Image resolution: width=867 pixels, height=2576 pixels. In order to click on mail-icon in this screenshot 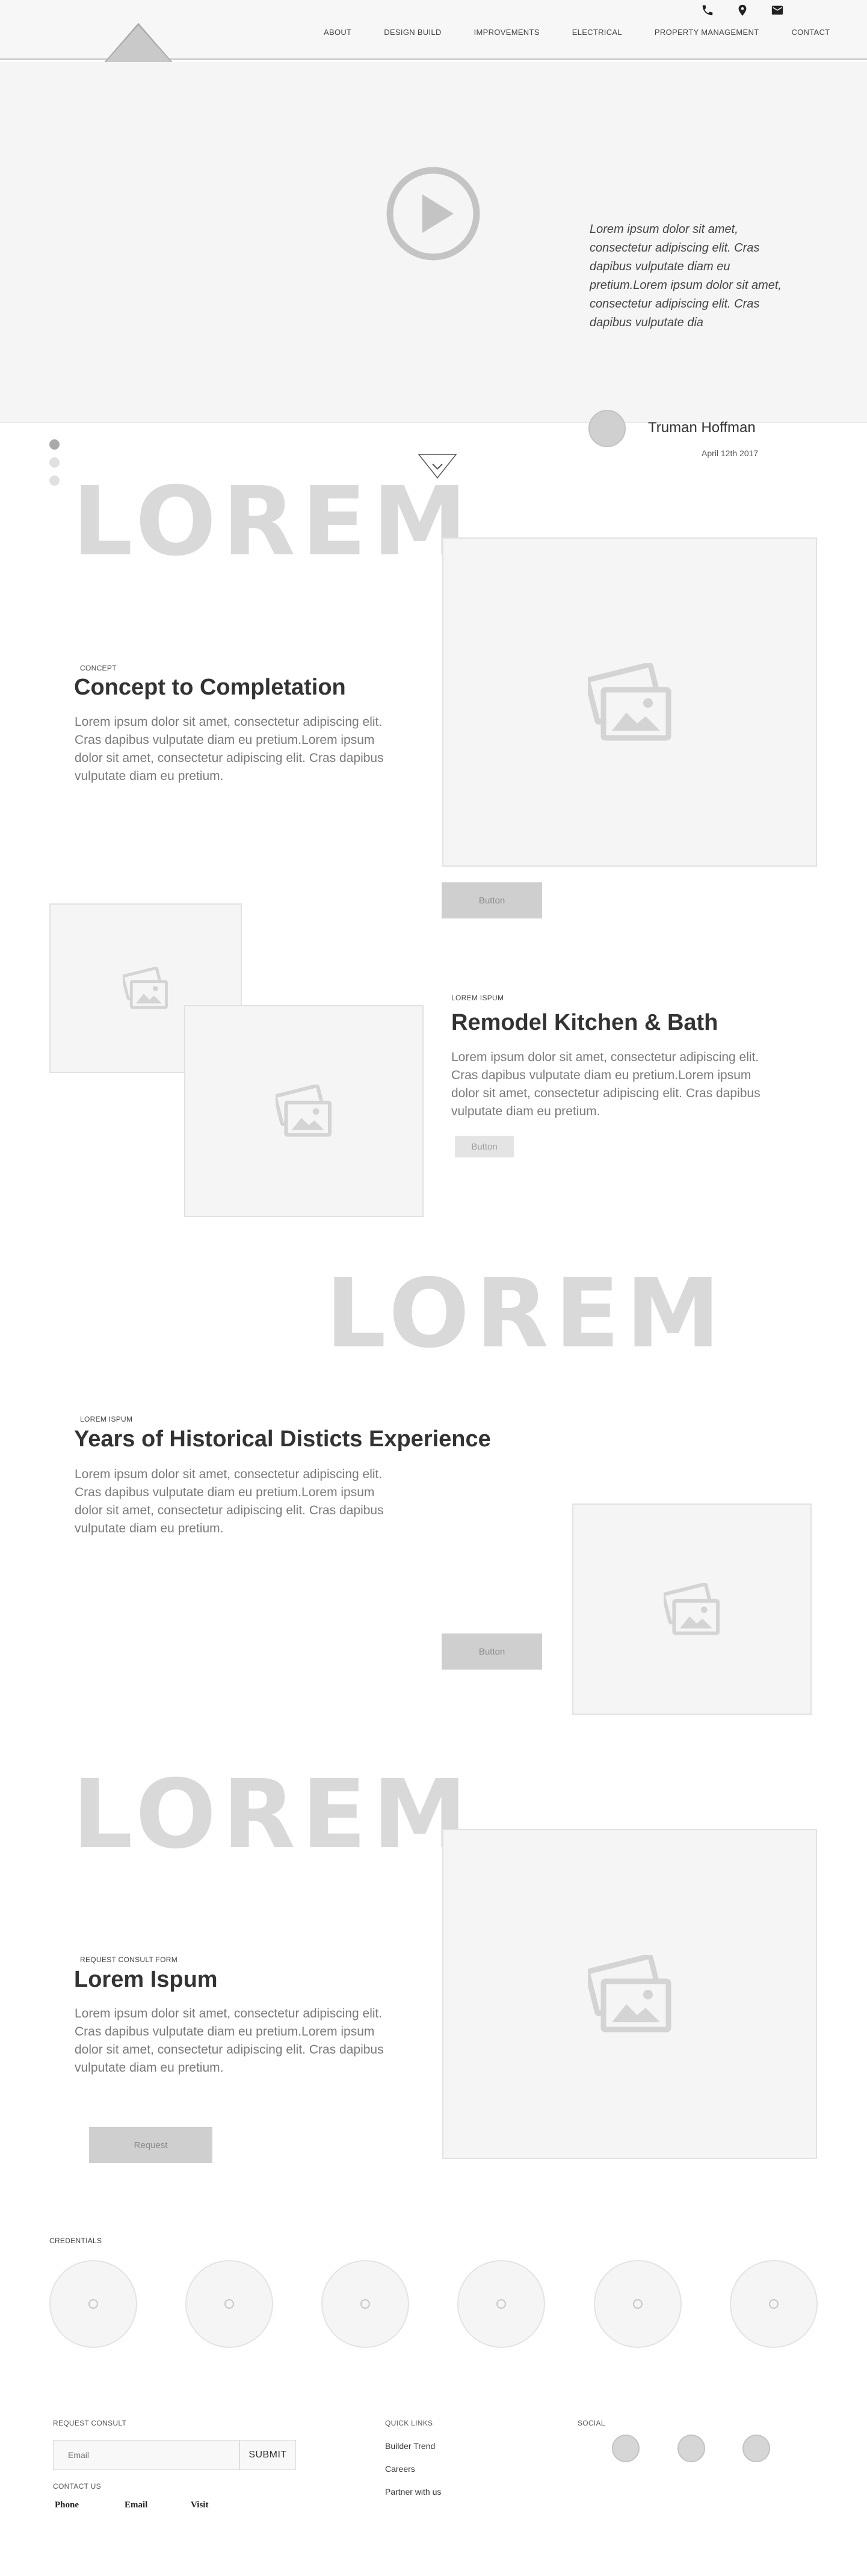, I will do `click(777, 10)`.